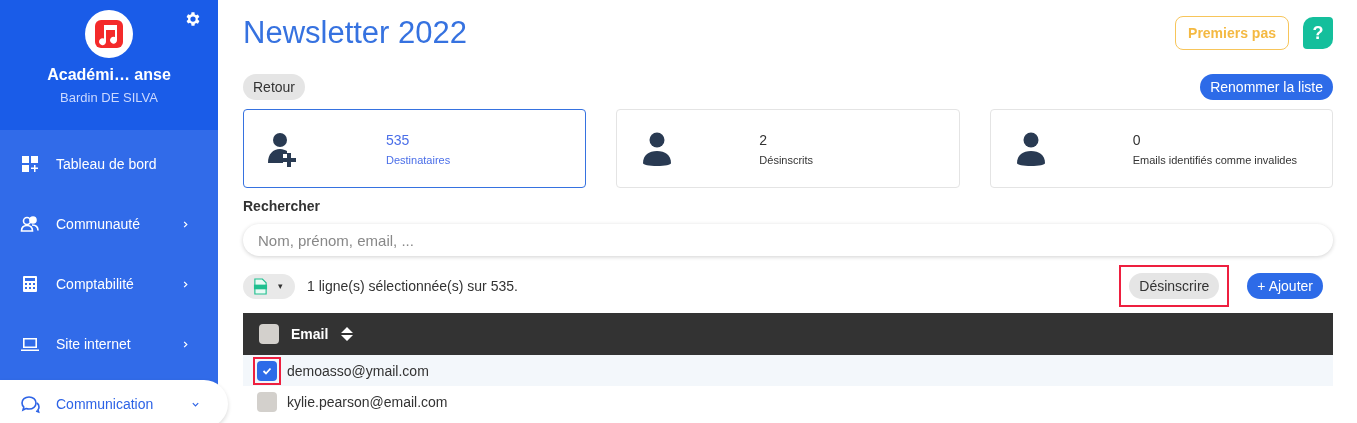 Image resolution: width=1357 pixels, height=423 pixels. Describe the element at coordinates (788, 401) in the screenshot. I see `table-row: kylie.pearson@email.com` at that location.